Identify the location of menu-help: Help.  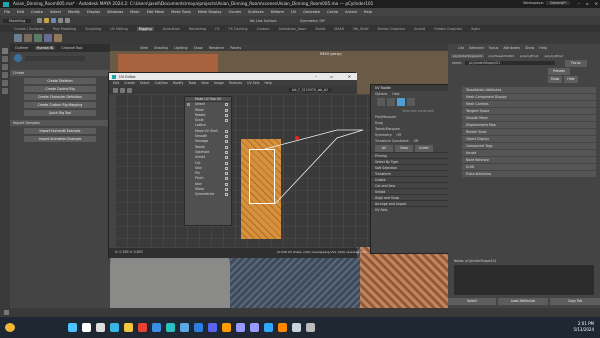
(368, 12).